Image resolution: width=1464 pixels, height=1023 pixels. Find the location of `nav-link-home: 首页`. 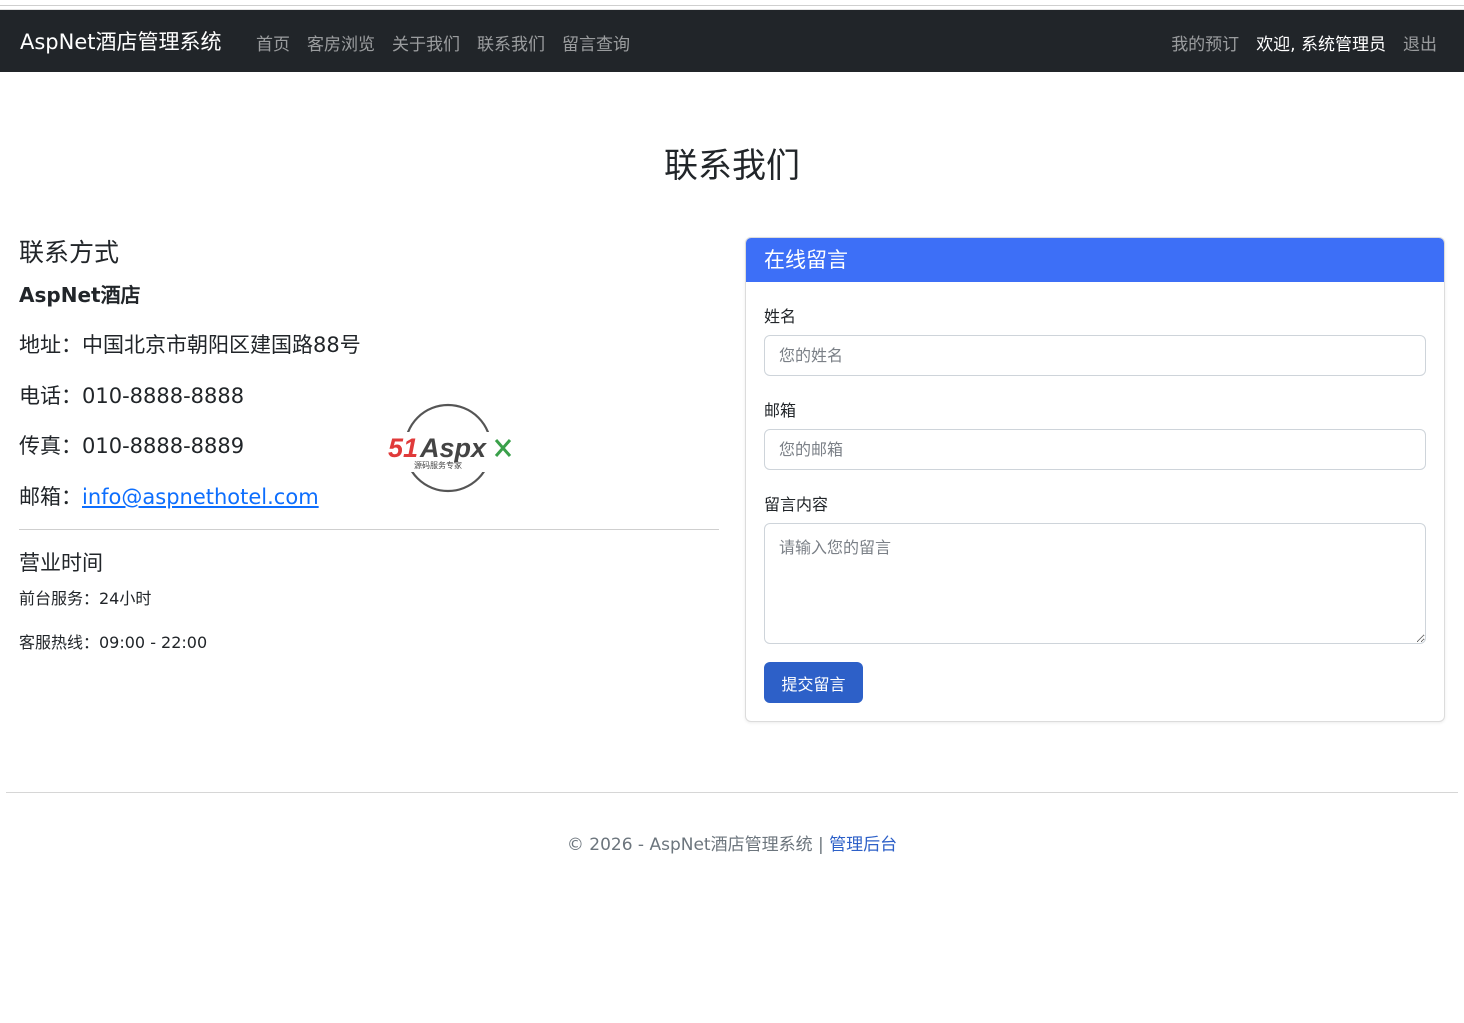

nav-link-home: 首页 is located at coordinates (273, 42).